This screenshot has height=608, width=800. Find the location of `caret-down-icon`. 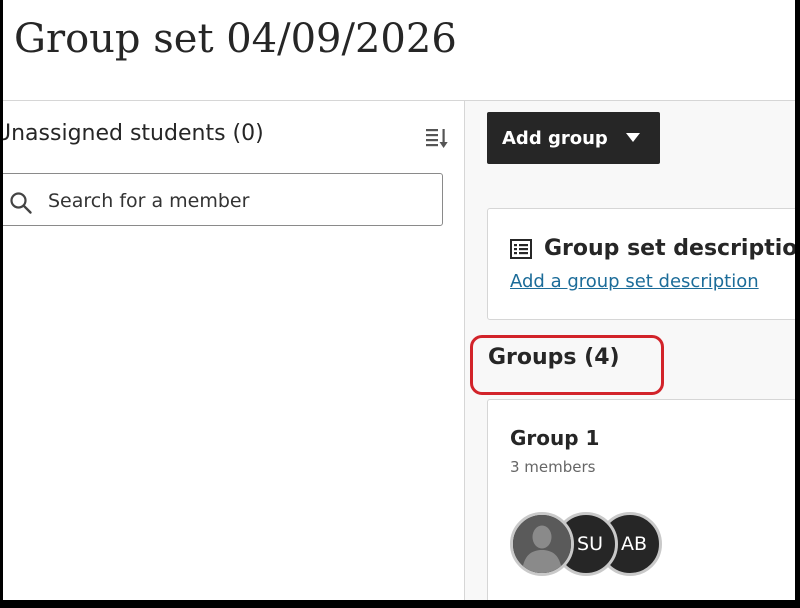

caret-down-icon is located at coordinates (633, 137).